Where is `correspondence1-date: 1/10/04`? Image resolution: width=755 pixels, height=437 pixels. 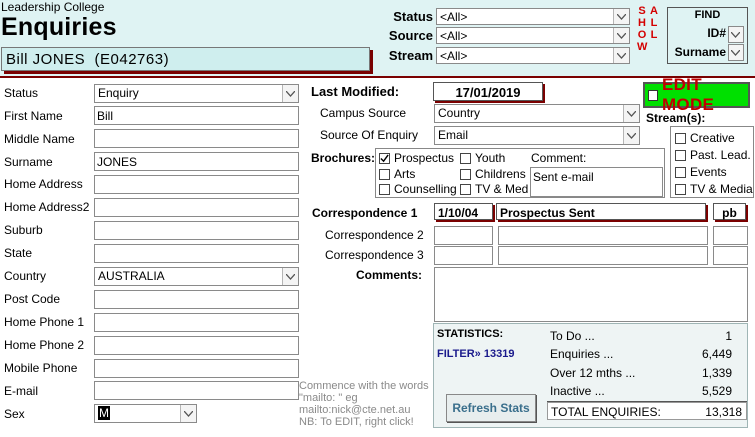
correspondence1-date: 1/10/04 is located at coordinates (463, 211).